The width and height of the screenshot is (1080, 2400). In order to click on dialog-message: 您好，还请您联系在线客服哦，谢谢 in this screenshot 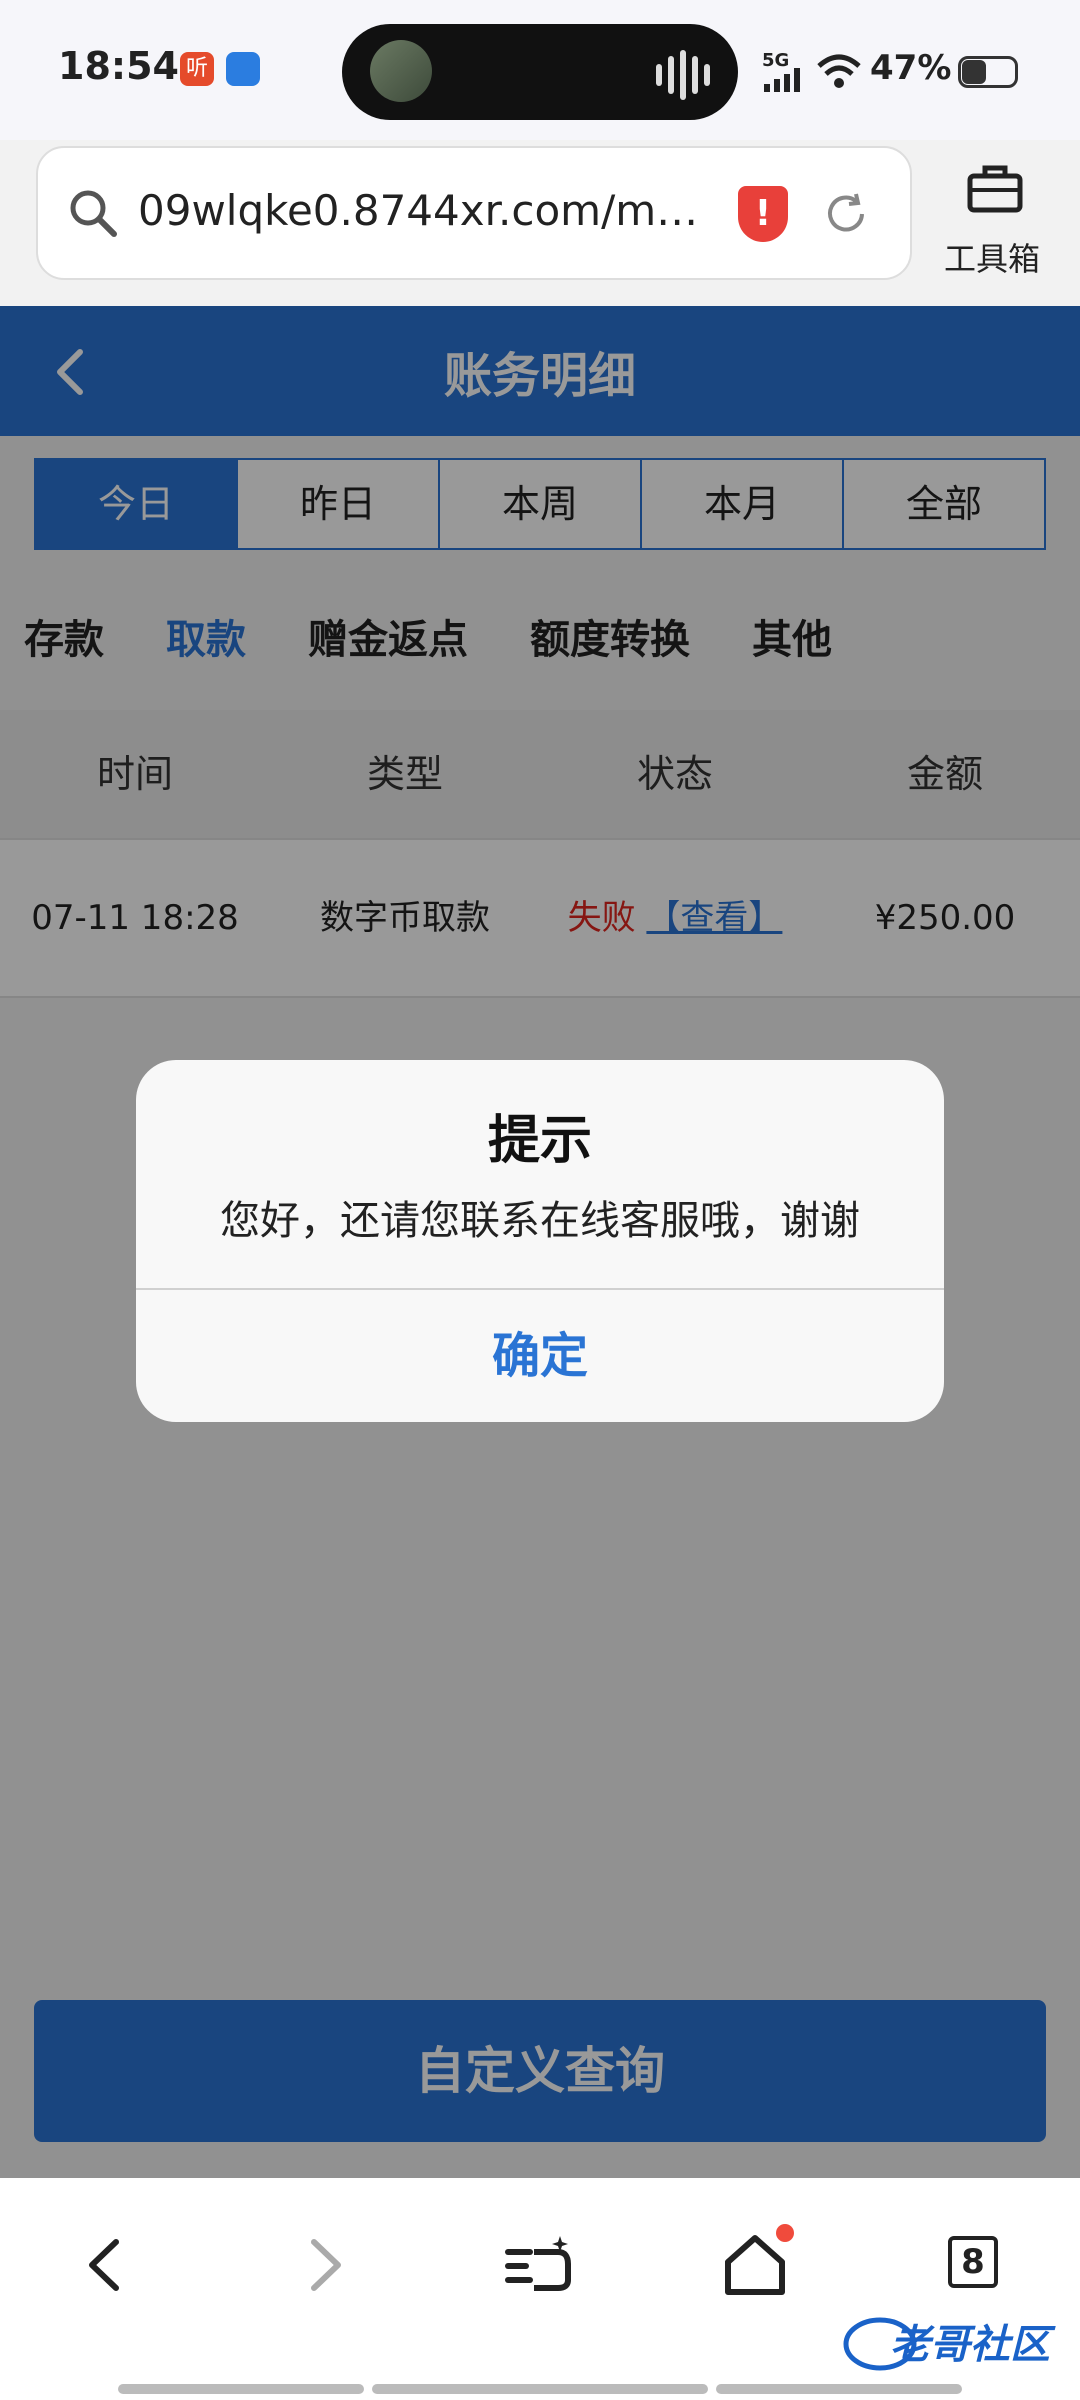, I will do `click(540, 1221)`.